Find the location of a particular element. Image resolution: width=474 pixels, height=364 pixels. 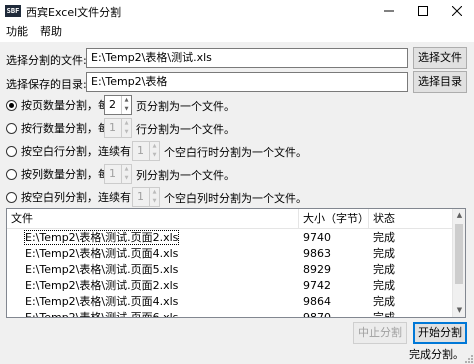

table-row: E:\Temp2\表格\测试.页面5.xls 8929 完成 is located at coordinates (230, 270).